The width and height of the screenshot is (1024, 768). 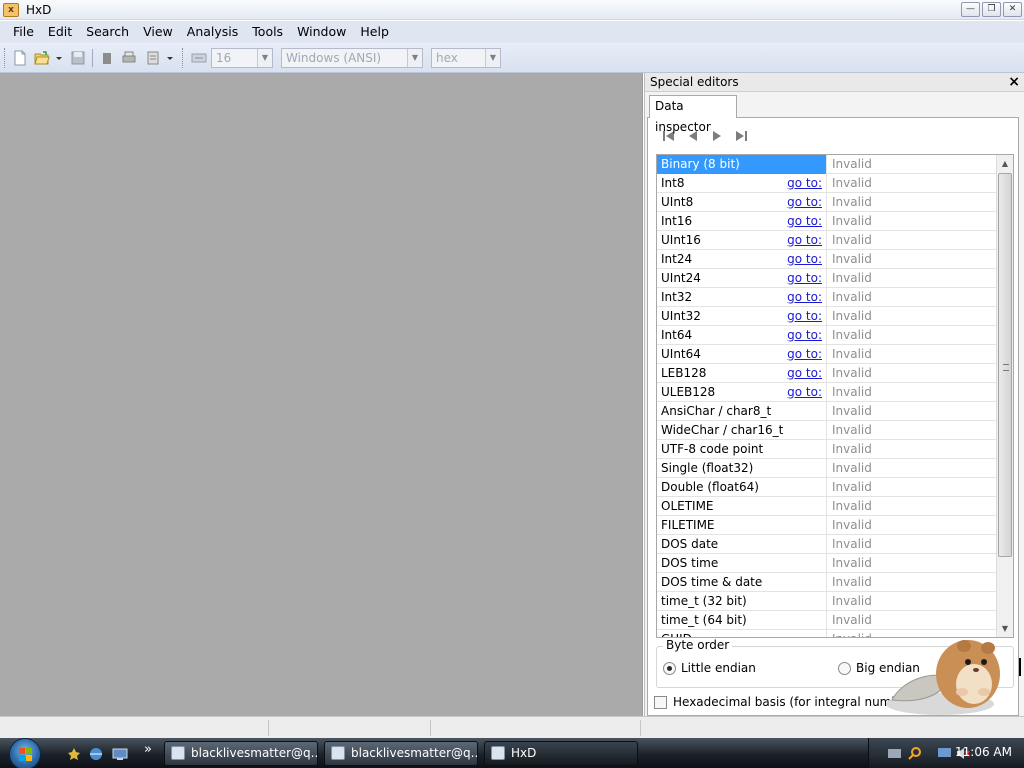 What do you see at coordinates (844, 668) in the screenshot?
I see `big-endian-radio-dot` at bounding box center [844, 668].